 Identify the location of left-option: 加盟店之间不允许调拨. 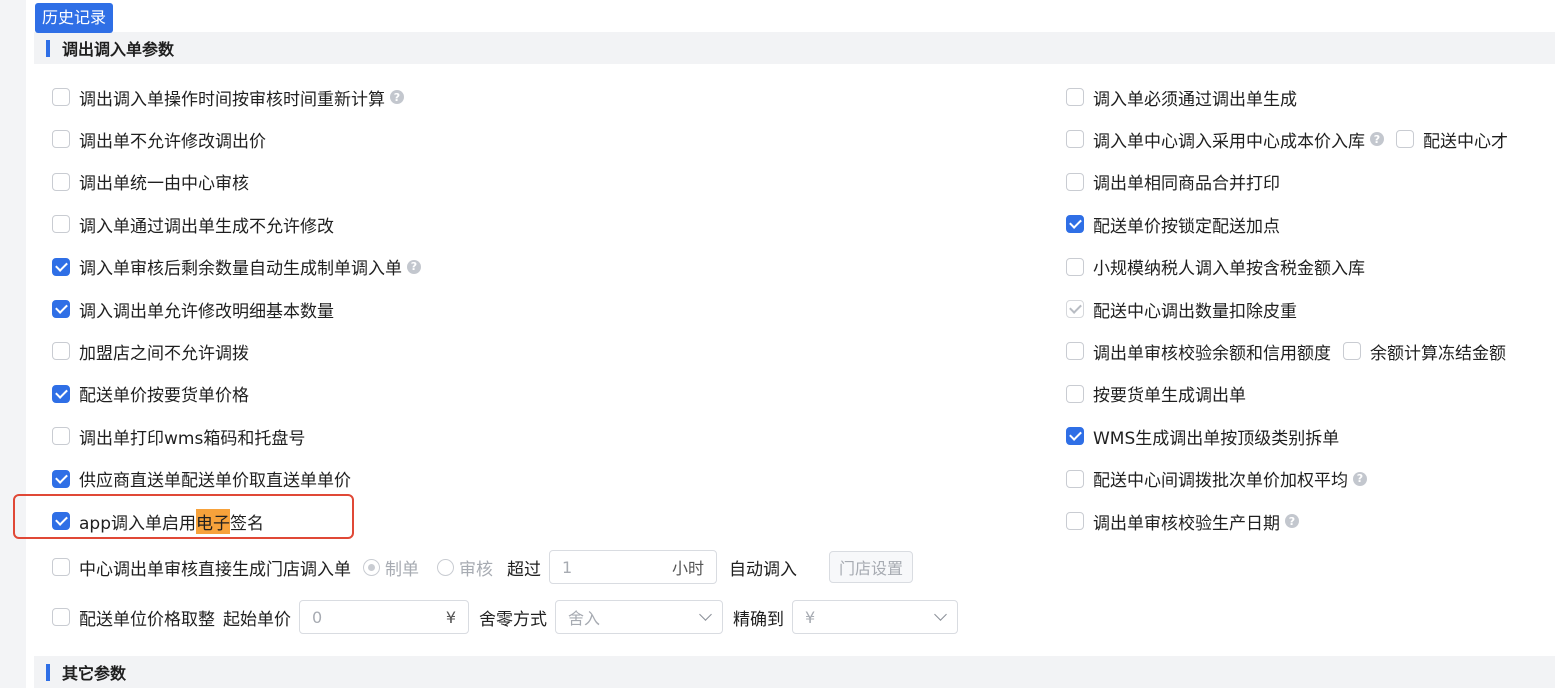
(150, 351).